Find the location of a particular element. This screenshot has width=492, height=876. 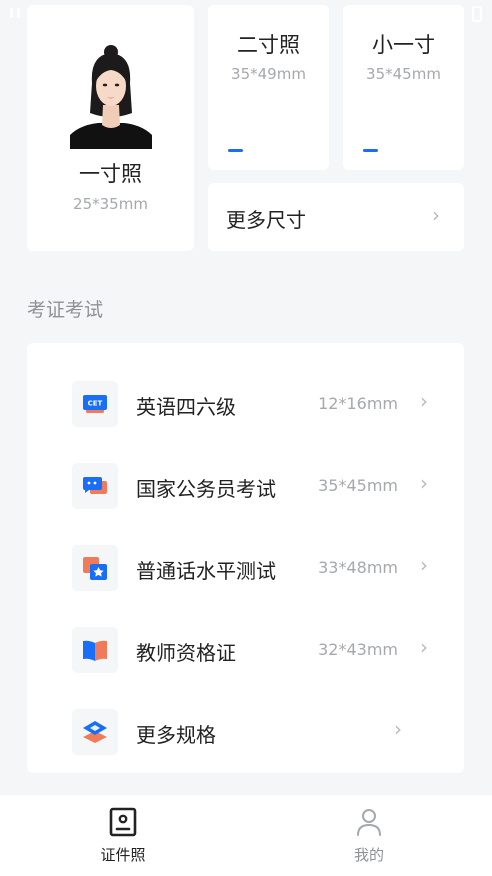

exam-item-teacher-cert: 教师资格证 32*43mm › is located at coordinates (245, 651).